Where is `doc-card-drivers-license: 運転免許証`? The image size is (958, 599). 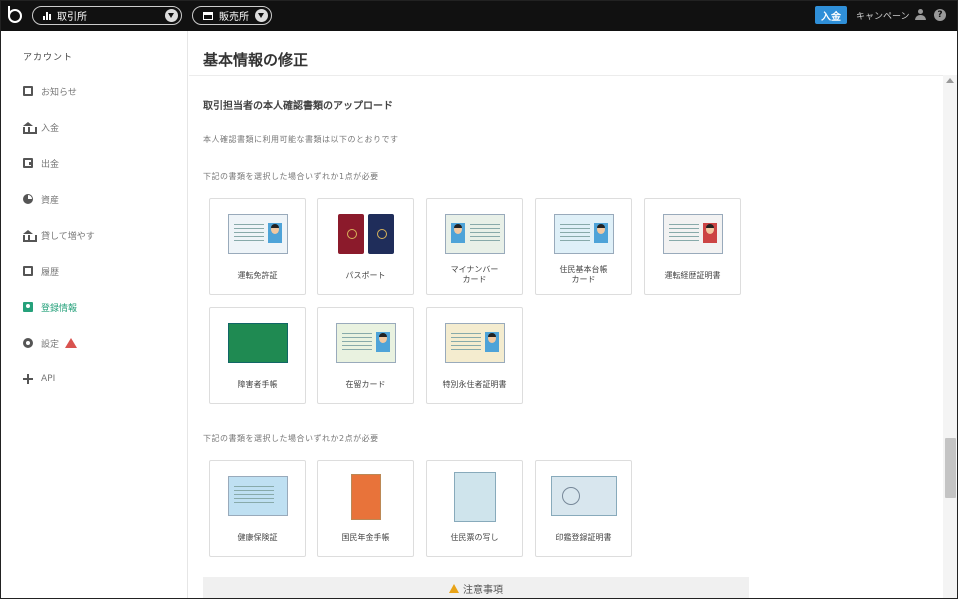 doc-card-drivers-license: 運転免許証 is located at coordinates (257, 246).